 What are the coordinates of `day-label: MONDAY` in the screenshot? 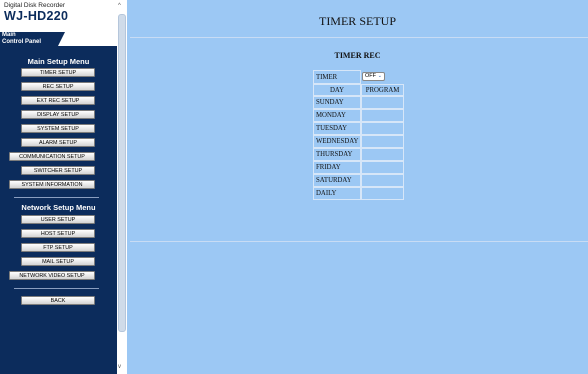 It's located at (337, 115).